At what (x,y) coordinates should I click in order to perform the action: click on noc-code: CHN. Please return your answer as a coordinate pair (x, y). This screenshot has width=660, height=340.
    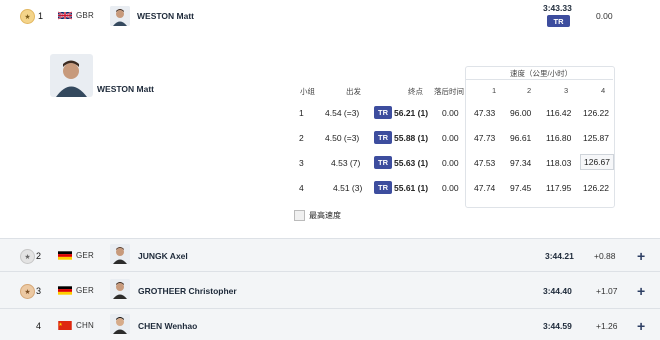
    Looking at the image, I should click on (85, 325).